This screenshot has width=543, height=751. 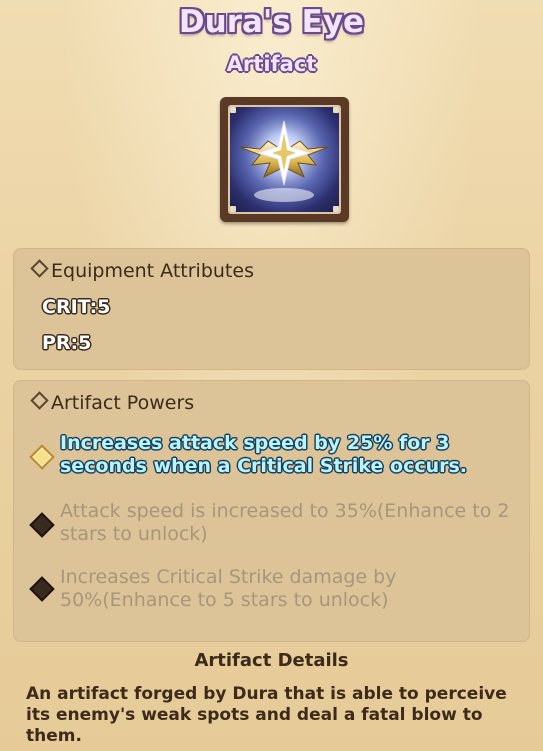 What do you see at coordinates (152, 271) in the screenshot?
I see `equipment-attributes-label: Equipment Attributes` at bounding box center [152, 271].